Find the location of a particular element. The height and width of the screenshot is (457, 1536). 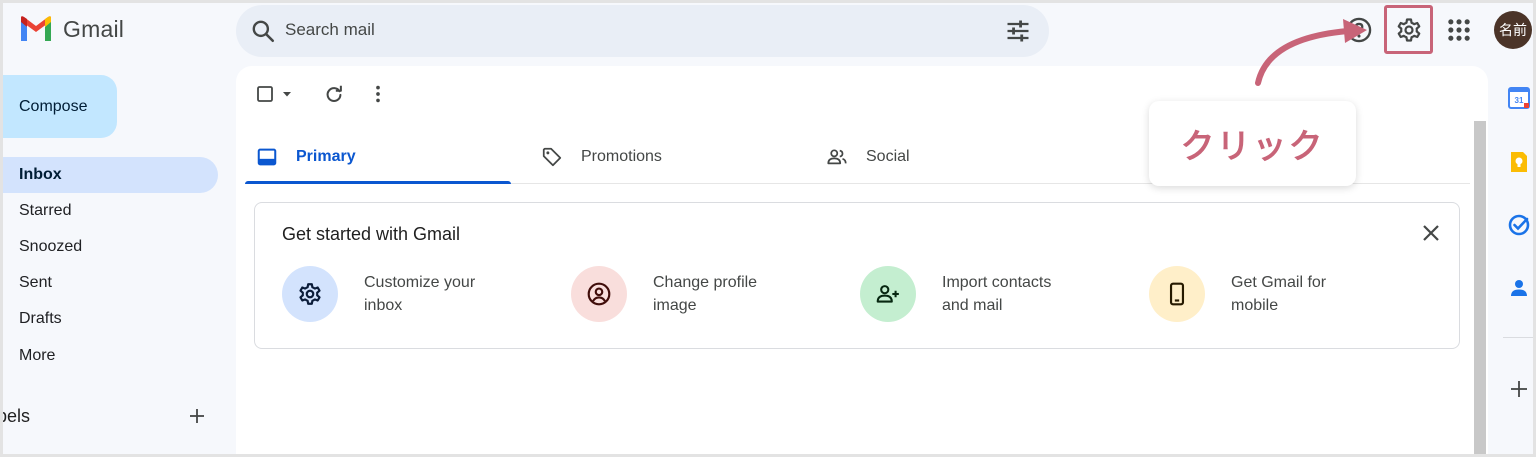

more-vertical-icon is located at coordinates (378, 94).